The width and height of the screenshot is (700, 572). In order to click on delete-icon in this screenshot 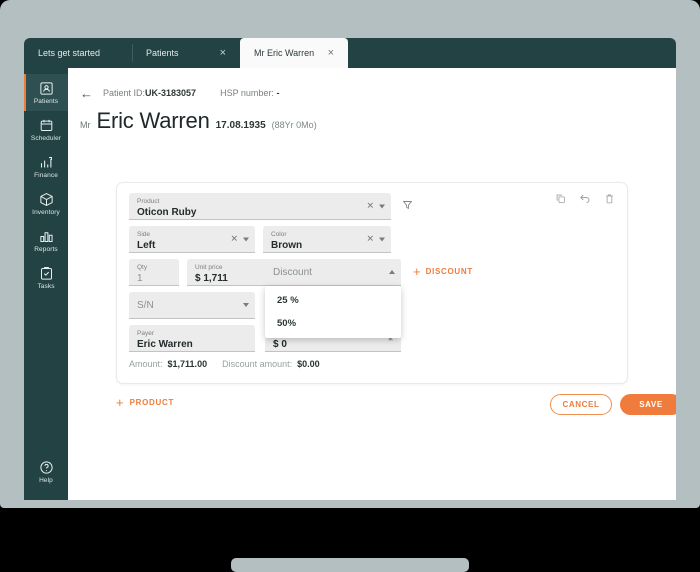, I will do `click(609, 198)`.